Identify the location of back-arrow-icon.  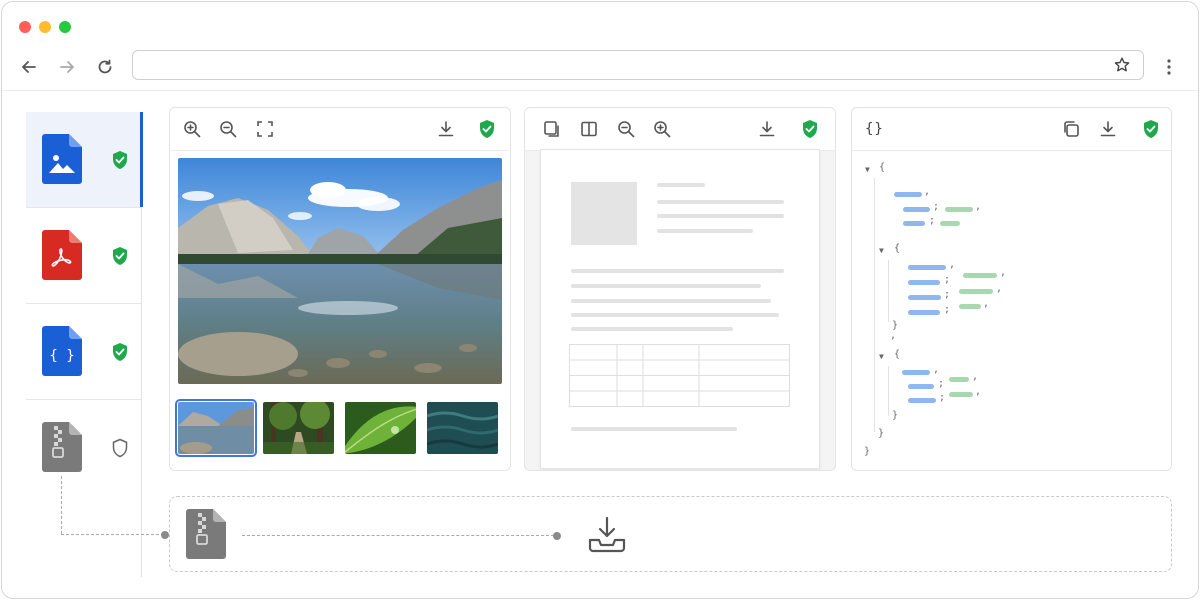
(29, 67).